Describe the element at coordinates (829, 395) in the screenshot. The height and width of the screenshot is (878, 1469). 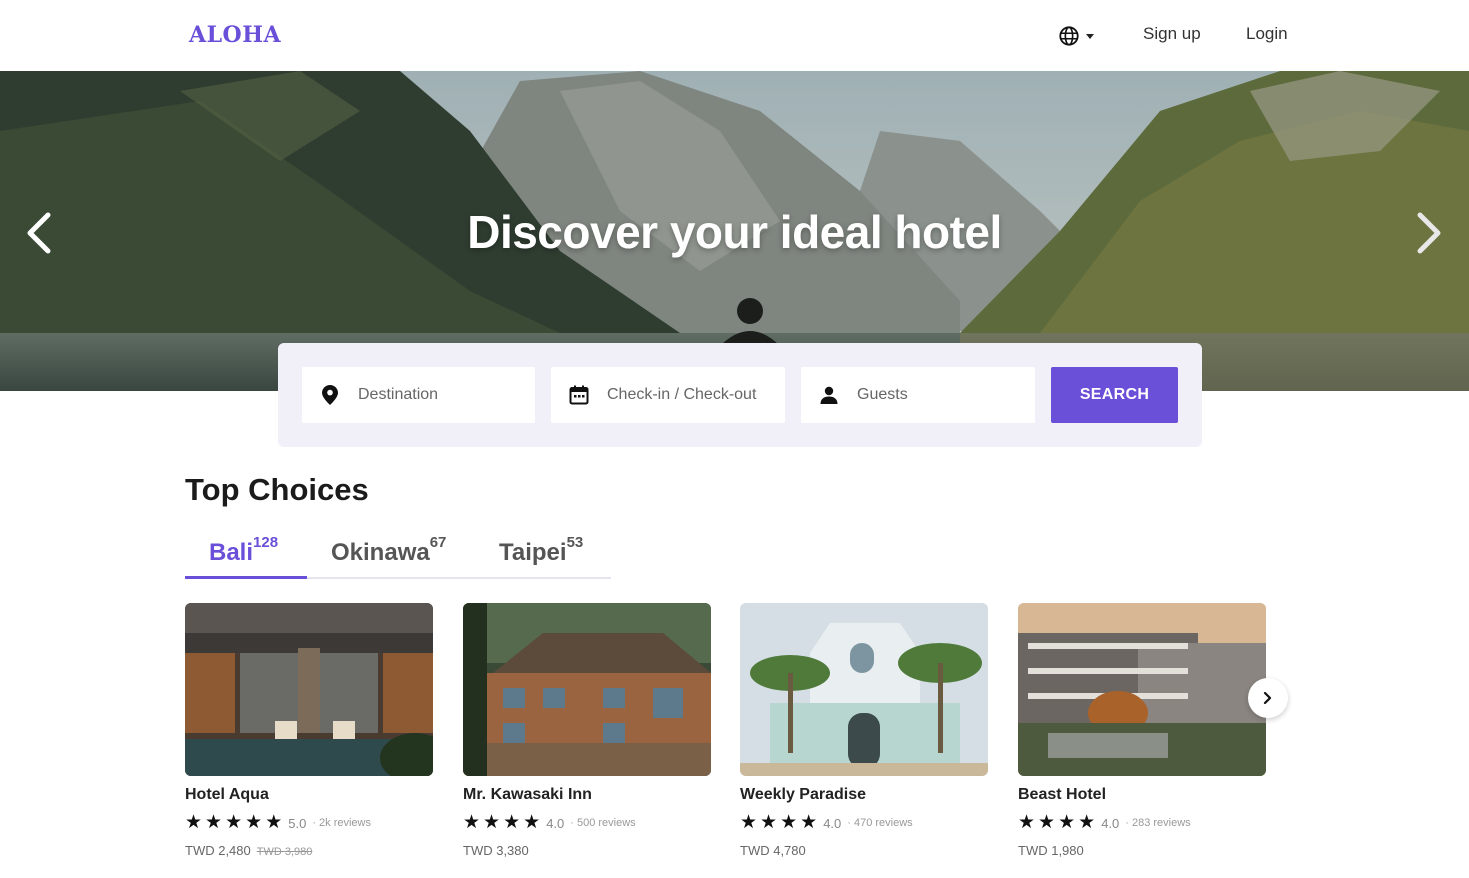
I see `person-icon` at that location.